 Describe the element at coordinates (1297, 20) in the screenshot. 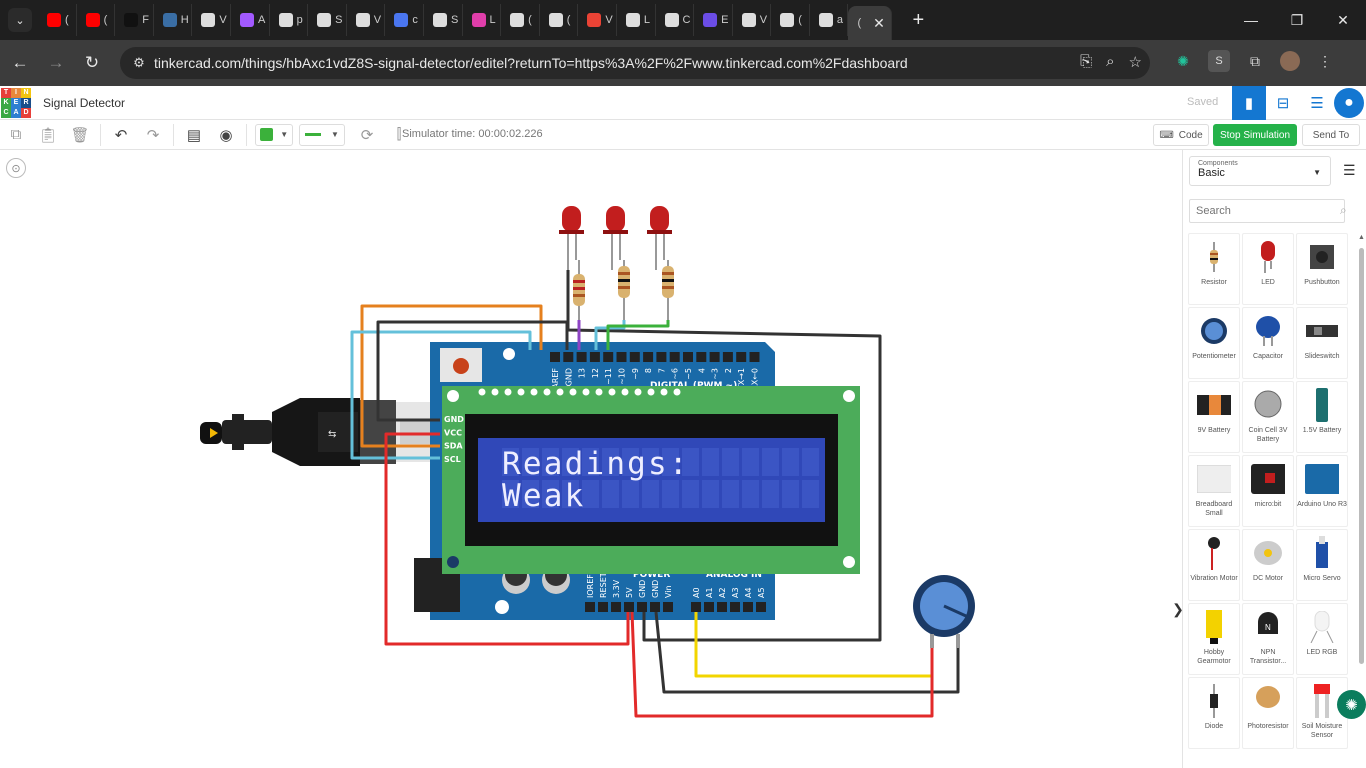

I see `restore-icon: ❐` at that location.